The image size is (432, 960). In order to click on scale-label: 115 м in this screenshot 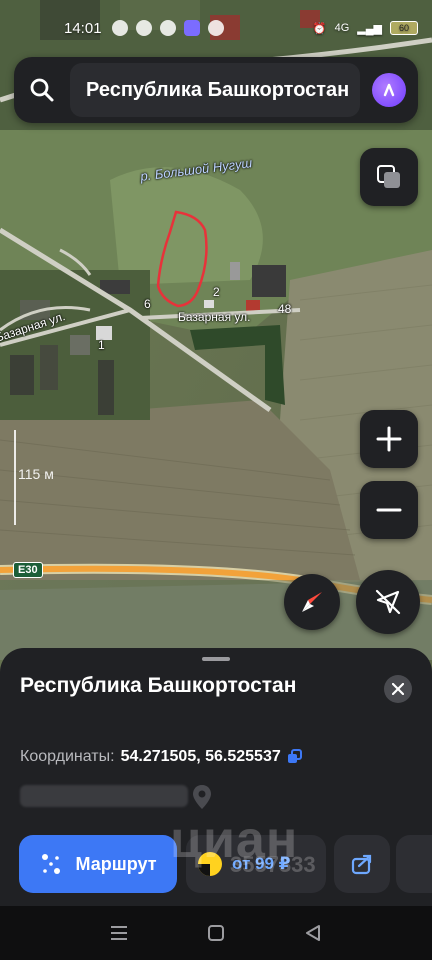, I will do `click(36, 474)`.